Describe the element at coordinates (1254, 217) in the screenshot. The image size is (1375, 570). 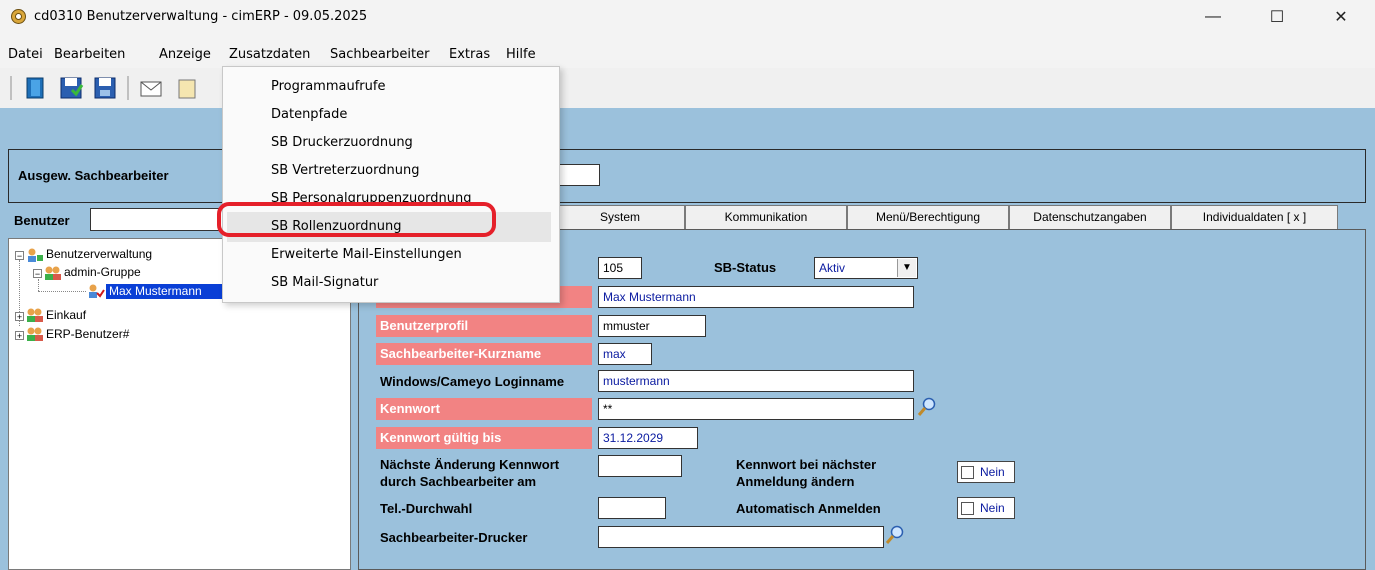
I see `tab-individualdaten: Individualdaten [ x ]` at that location.